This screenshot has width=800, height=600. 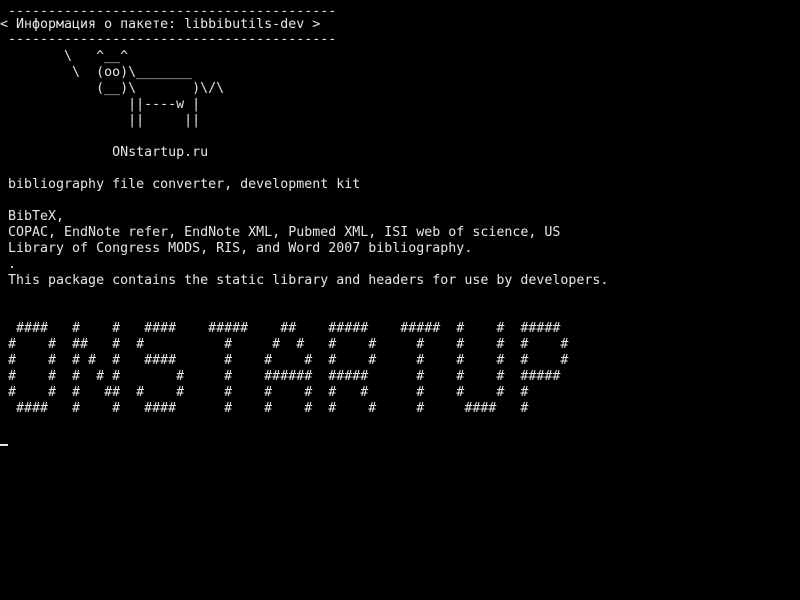 I want to click on banner-line: # # # # # #### # # # # # # # # # #, so click(x=284, y=360).